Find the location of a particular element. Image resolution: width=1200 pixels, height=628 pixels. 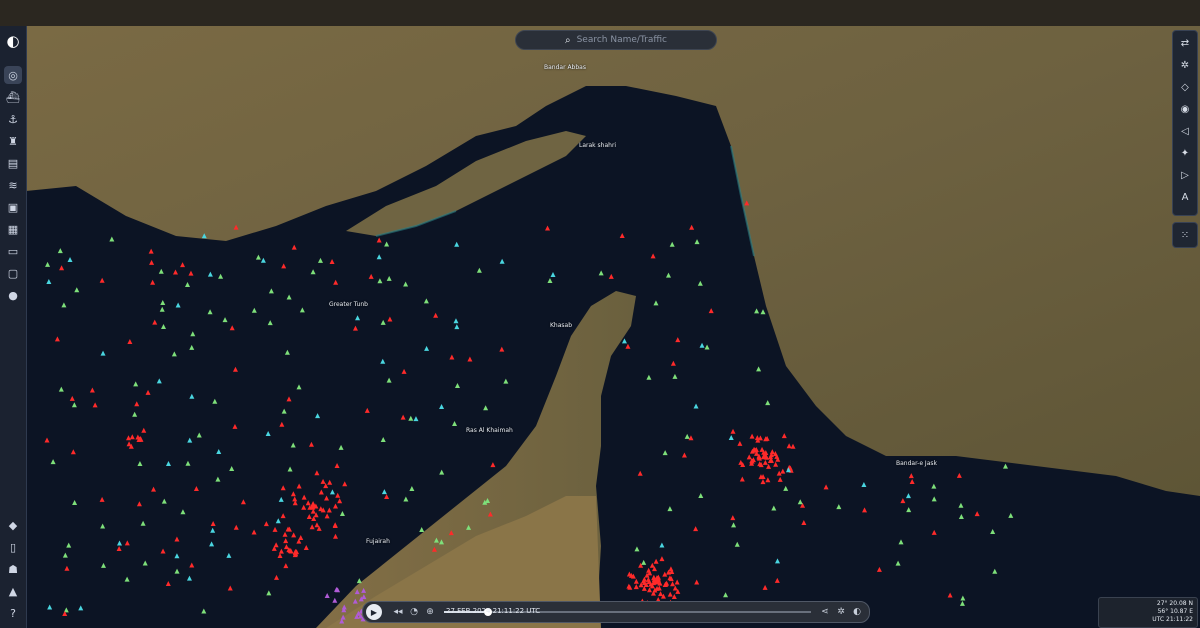

play-icon: ▶ is located at coordinates (374, 612).